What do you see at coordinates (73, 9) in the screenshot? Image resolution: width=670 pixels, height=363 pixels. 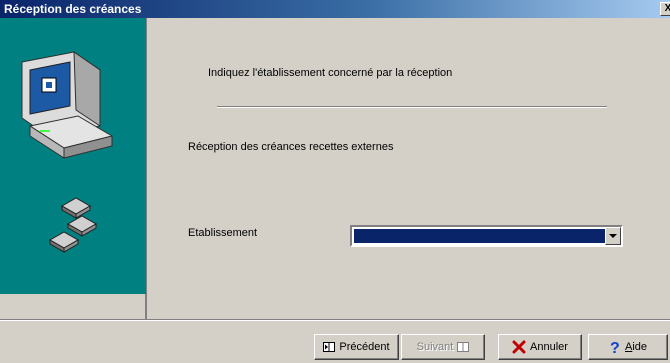 I see `window-title: Réception des créances` at bounding box center [73, 9].